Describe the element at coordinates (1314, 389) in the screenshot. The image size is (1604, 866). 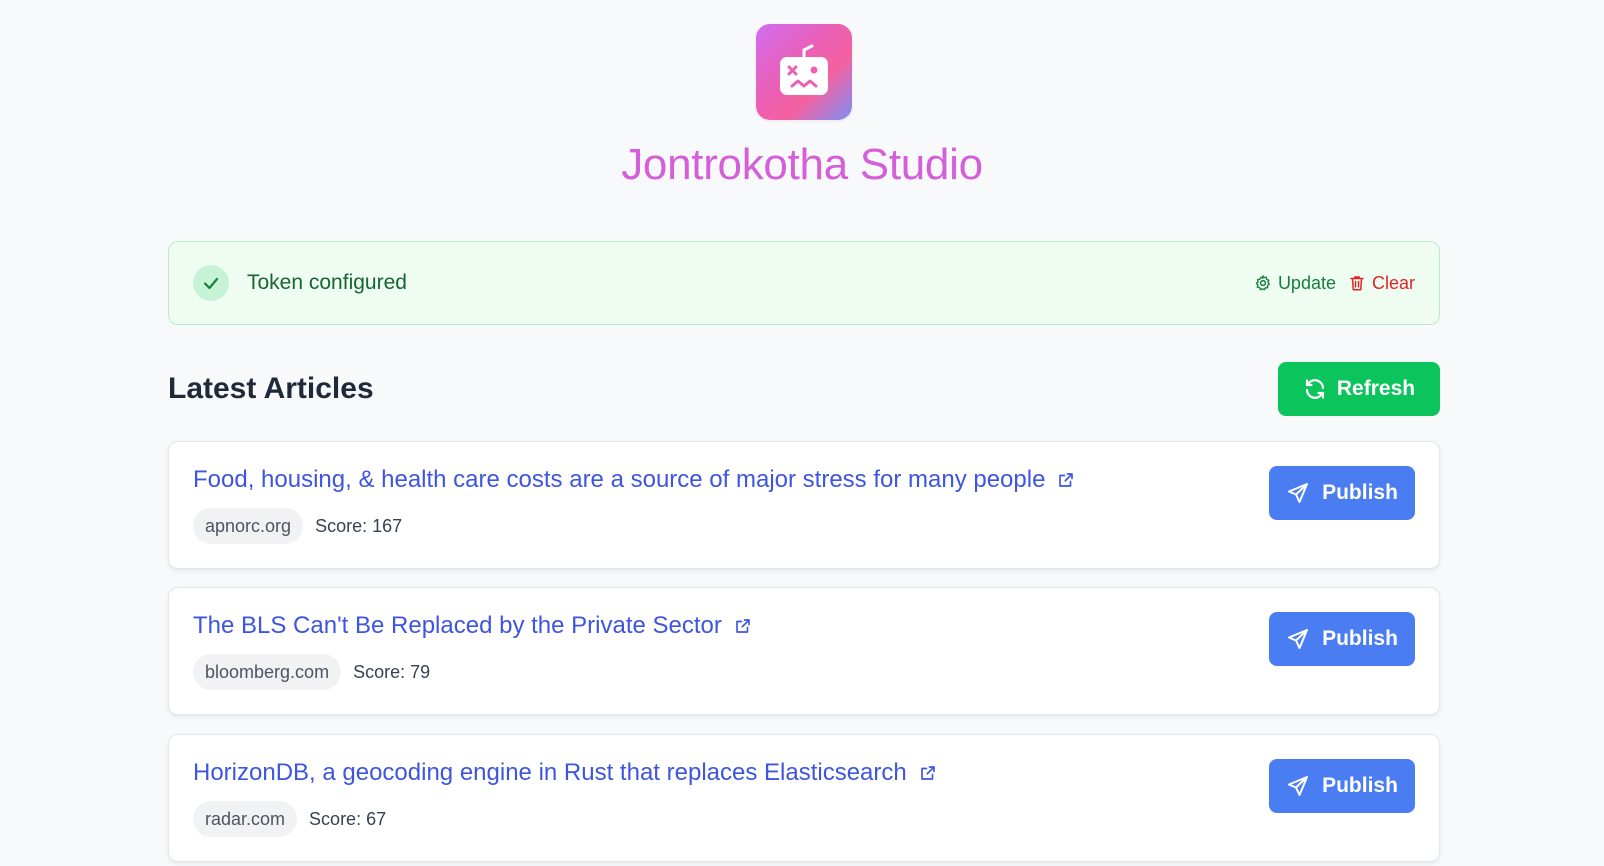
I see `refresh-icon` at that location.